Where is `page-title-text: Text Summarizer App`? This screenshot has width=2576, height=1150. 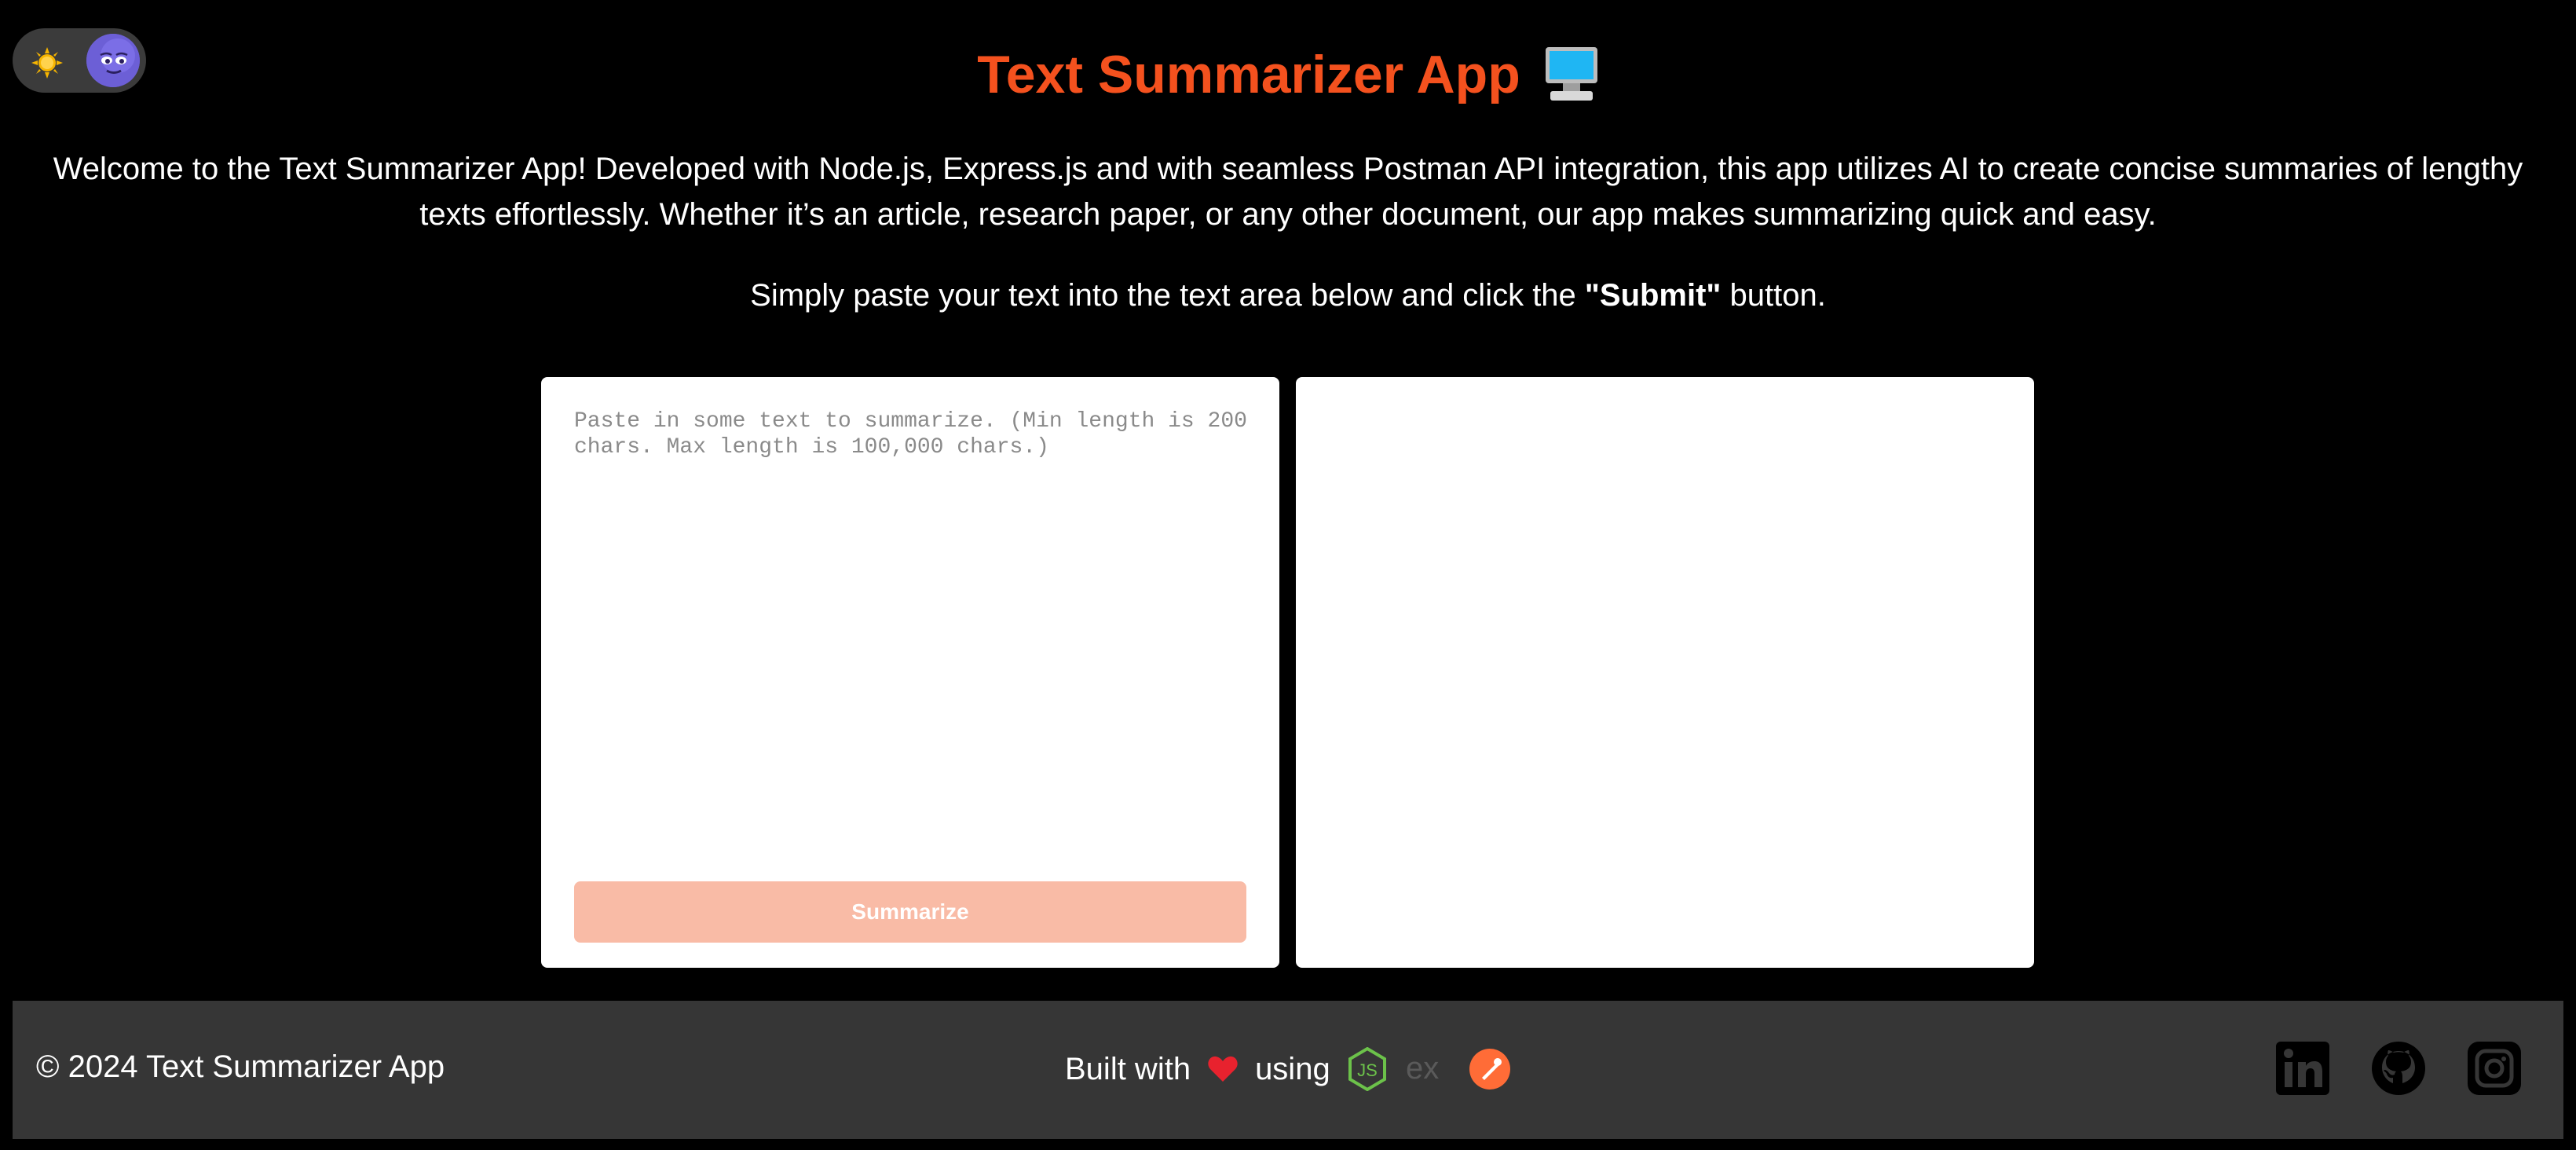 page-title-text: Text Summarizer App is located at coordinates (1248, 74).